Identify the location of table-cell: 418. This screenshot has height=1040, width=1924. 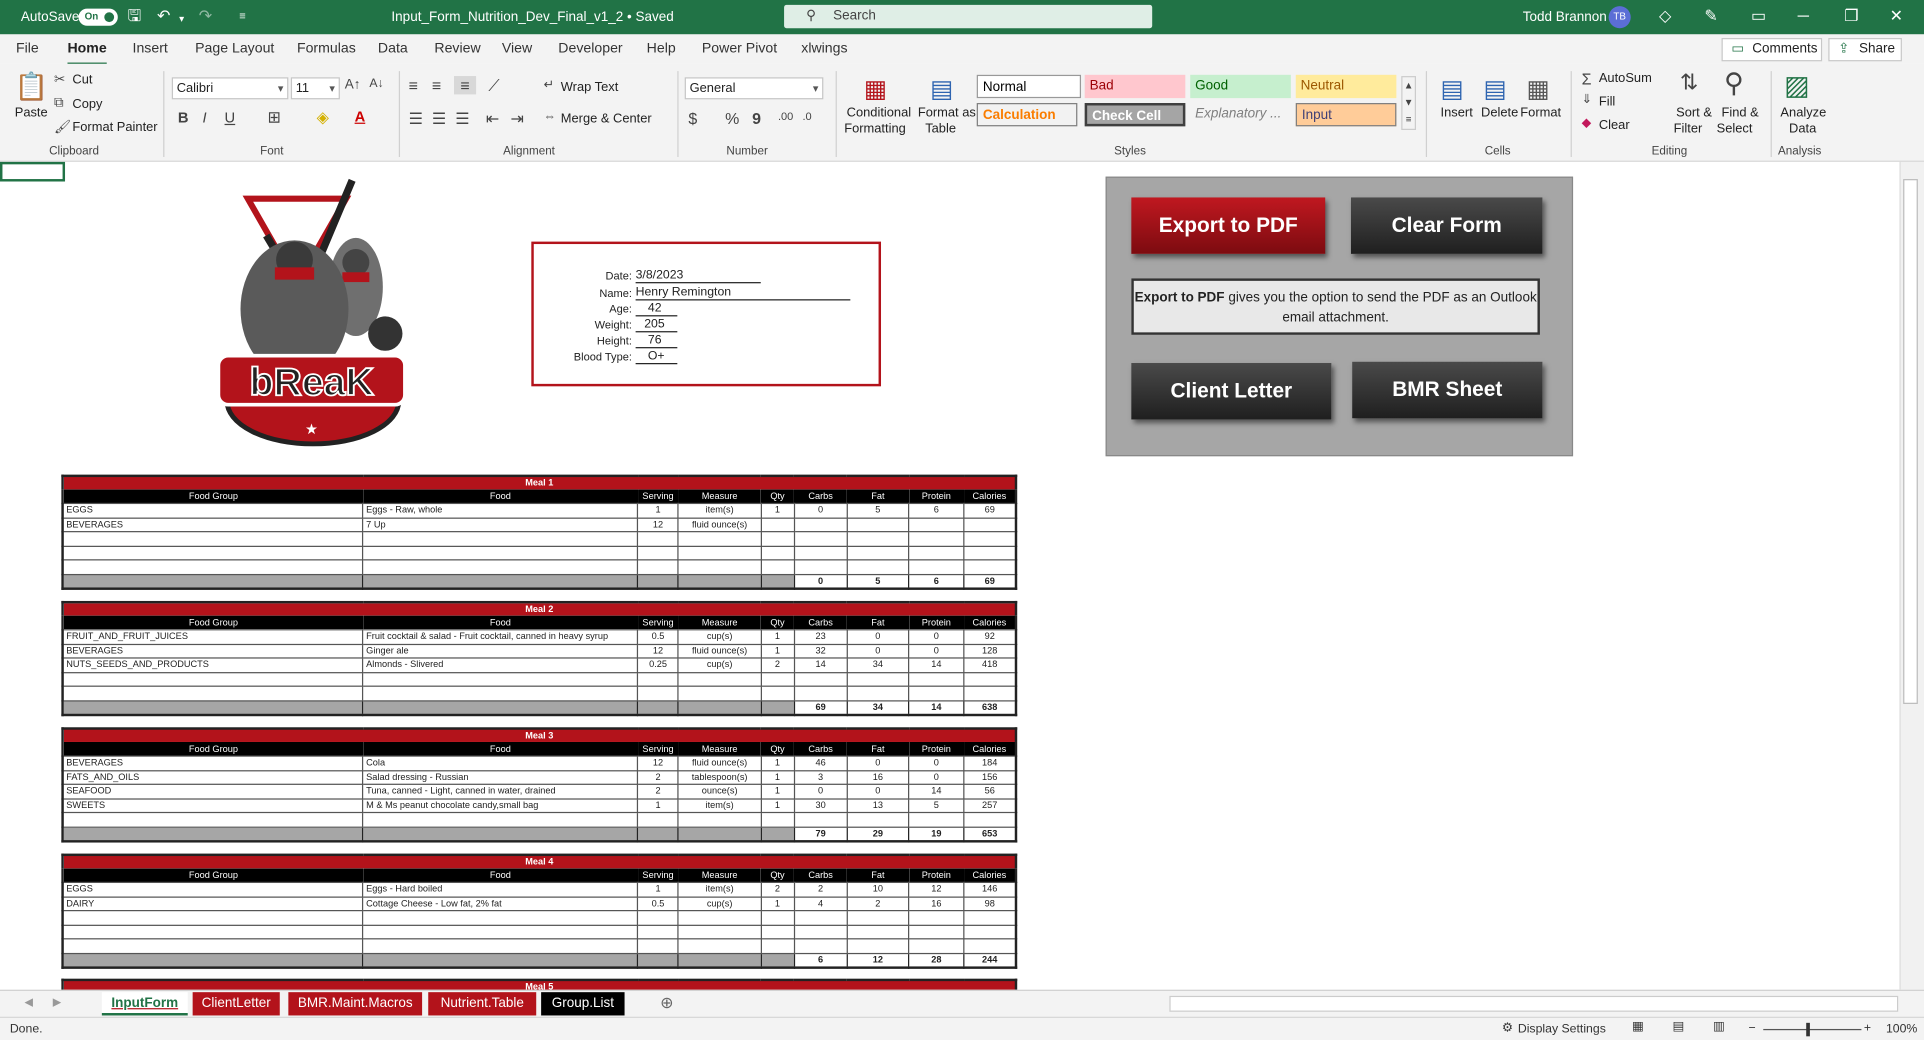
(990, 665).